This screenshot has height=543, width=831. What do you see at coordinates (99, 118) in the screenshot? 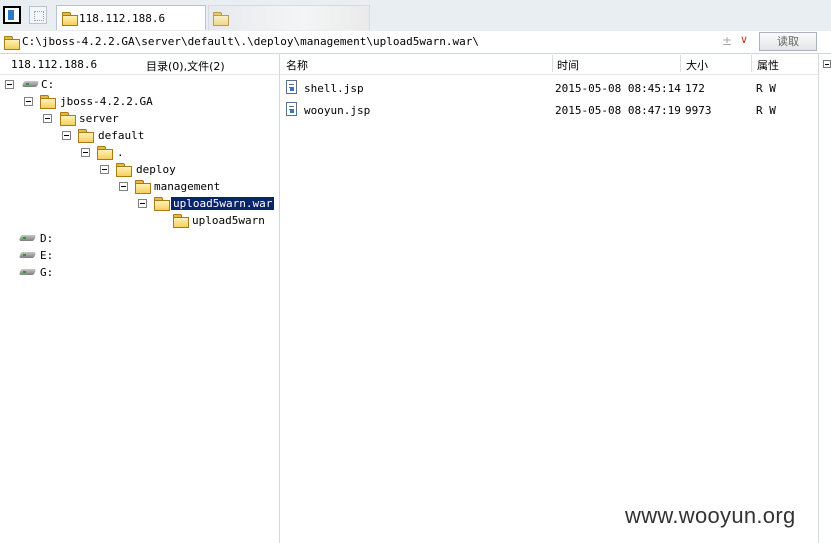
I see `tree-node-label: server` at bounding box center [99, 118].